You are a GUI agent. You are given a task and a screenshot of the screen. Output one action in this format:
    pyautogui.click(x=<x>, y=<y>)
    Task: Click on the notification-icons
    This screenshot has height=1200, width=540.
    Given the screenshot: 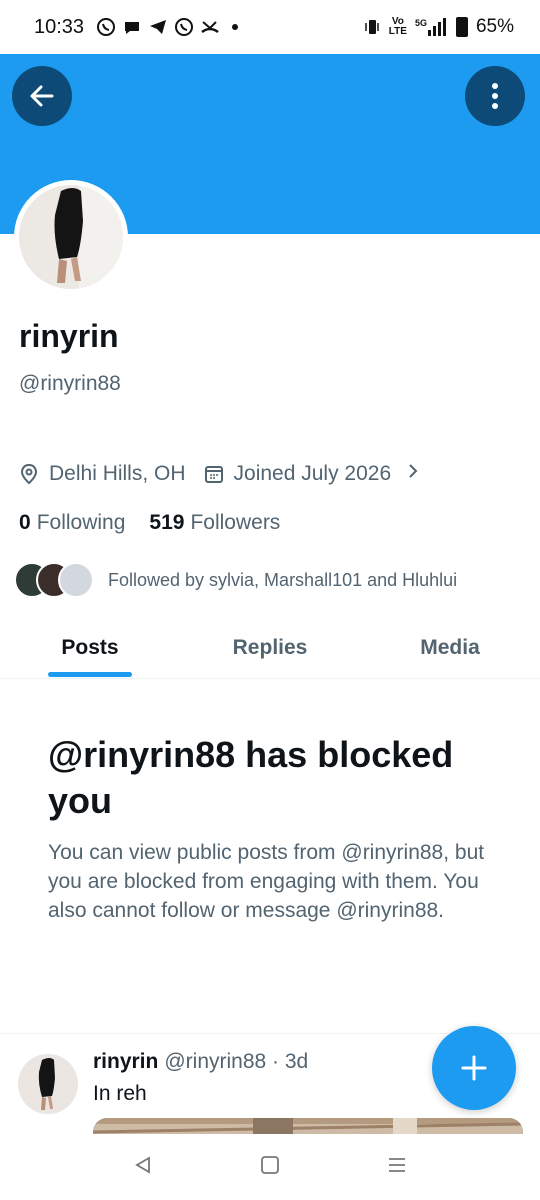 What is the action you would take?
    pyautogui.click(x=167, y=27)
    